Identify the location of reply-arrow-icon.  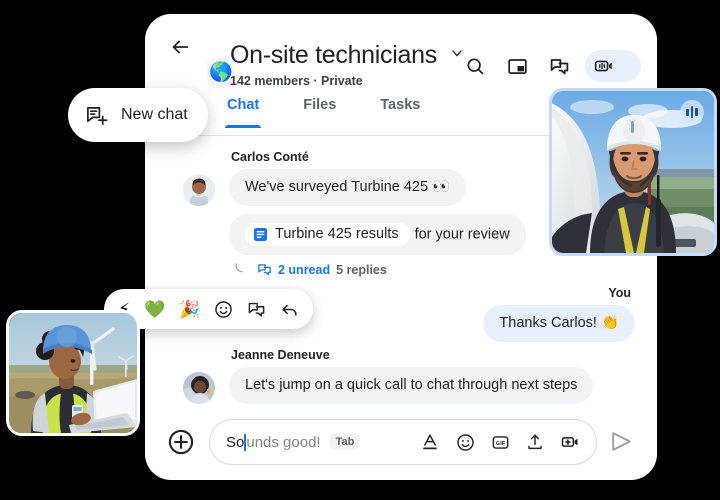
(289, 309).